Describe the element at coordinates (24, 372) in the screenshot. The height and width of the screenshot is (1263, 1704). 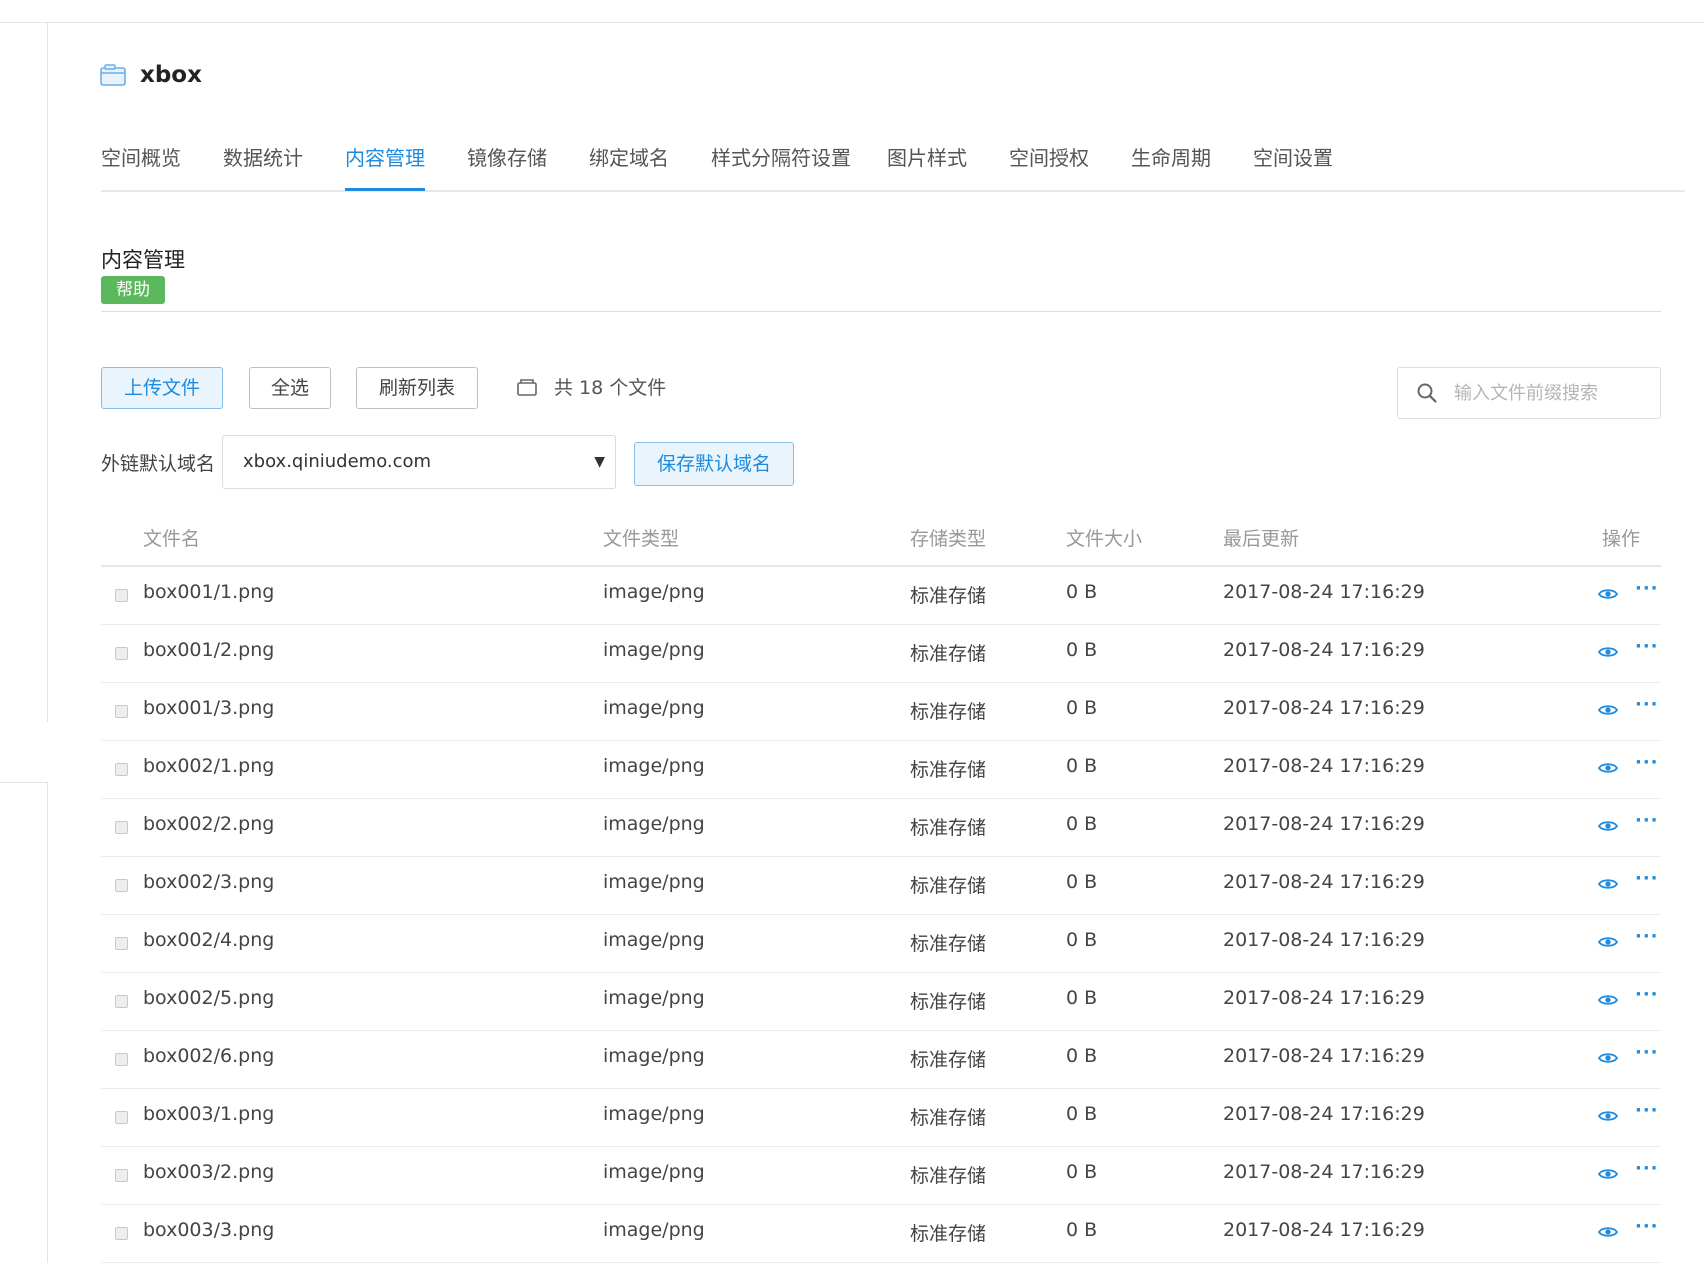
I see `left-sidebar-top` at that location.